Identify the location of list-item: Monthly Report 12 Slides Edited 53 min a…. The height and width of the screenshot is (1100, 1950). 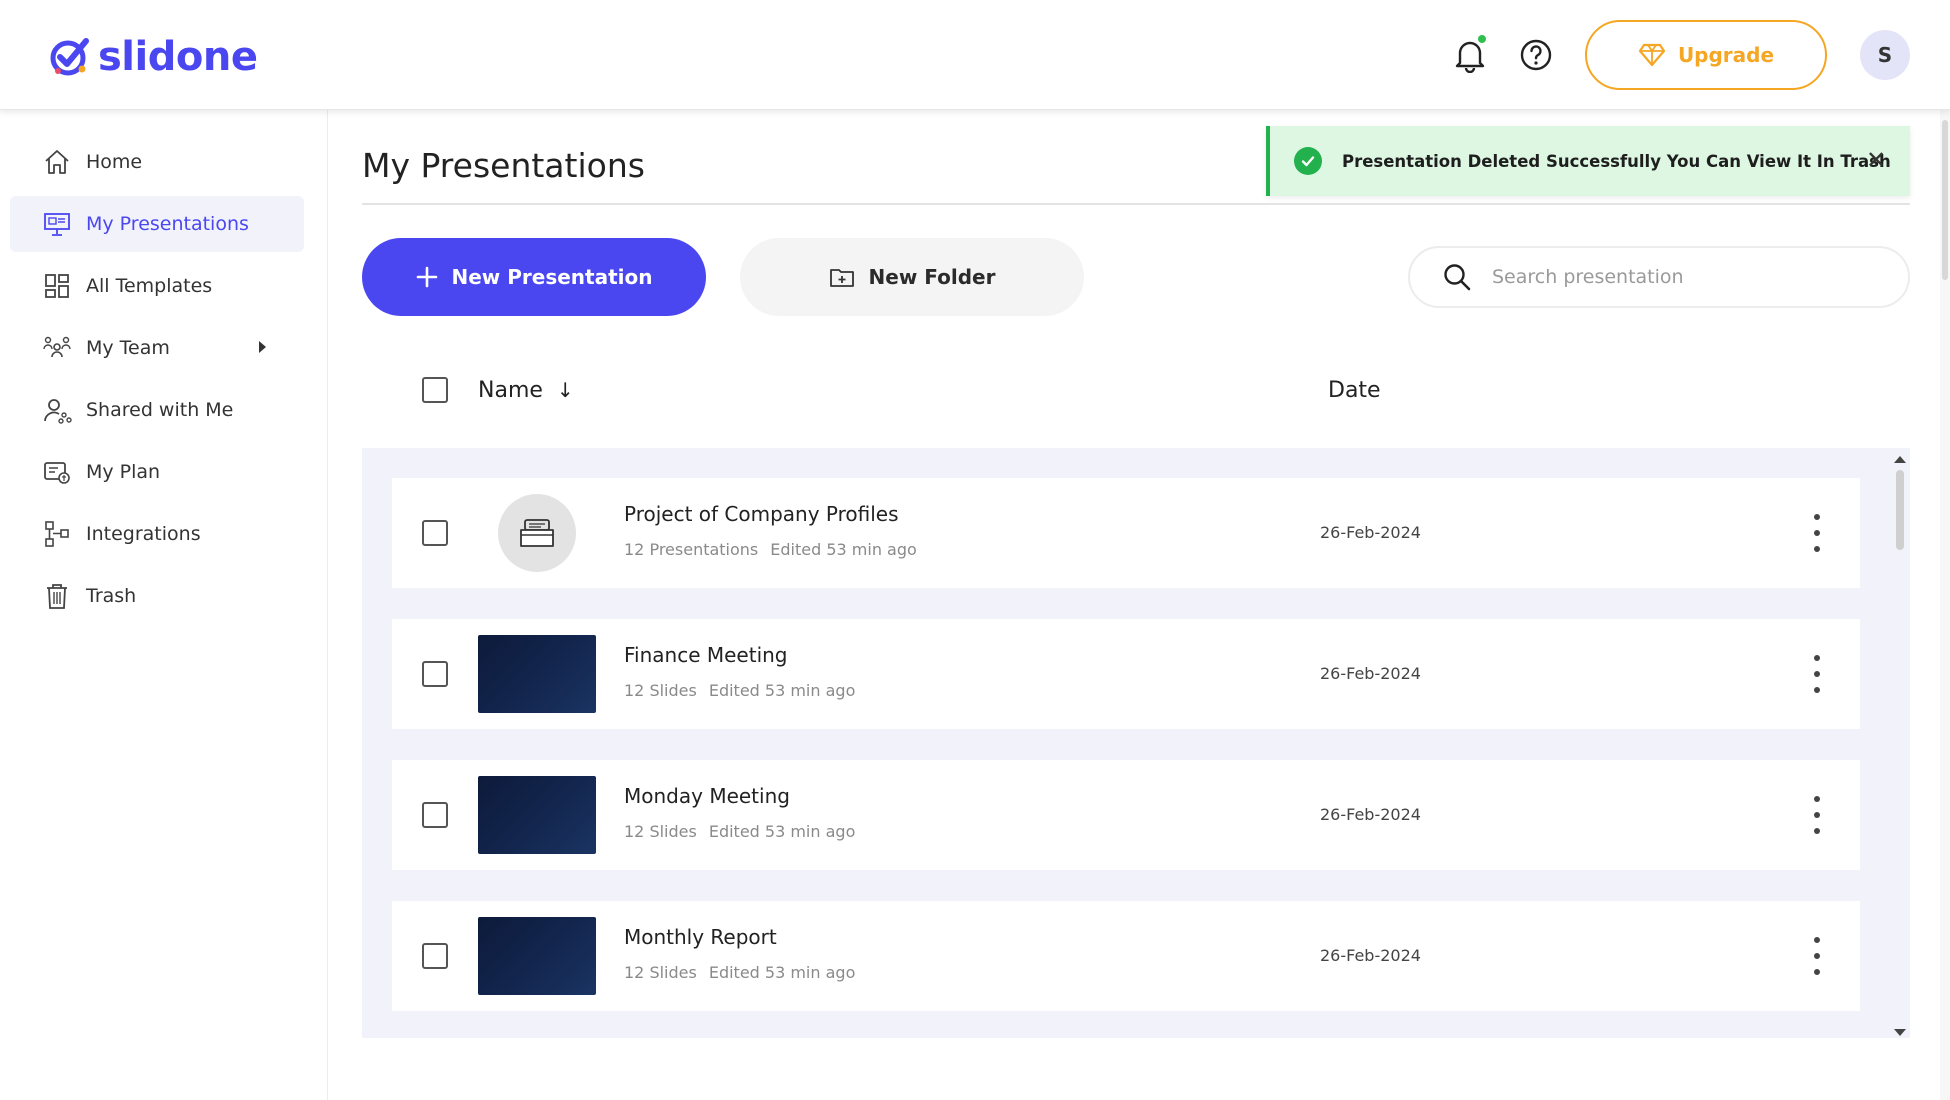
(1126, 956).